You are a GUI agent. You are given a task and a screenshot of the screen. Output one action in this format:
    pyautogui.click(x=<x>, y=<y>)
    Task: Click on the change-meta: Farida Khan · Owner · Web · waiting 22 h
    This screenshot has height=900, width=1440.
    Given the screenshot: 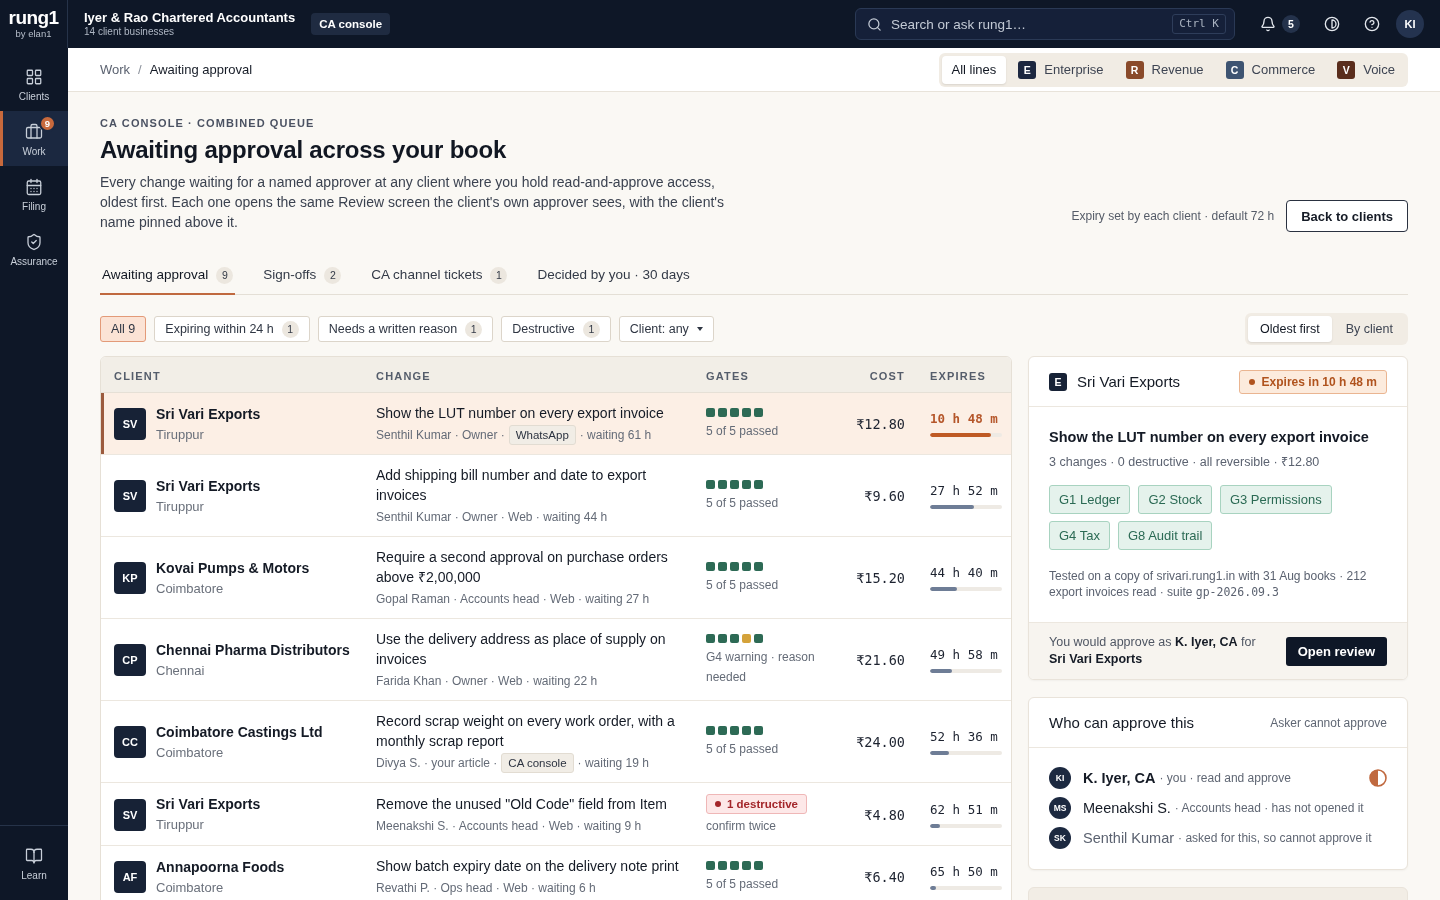 What is the action you would take?
    pyautogui.click(x=487, y=681)
    